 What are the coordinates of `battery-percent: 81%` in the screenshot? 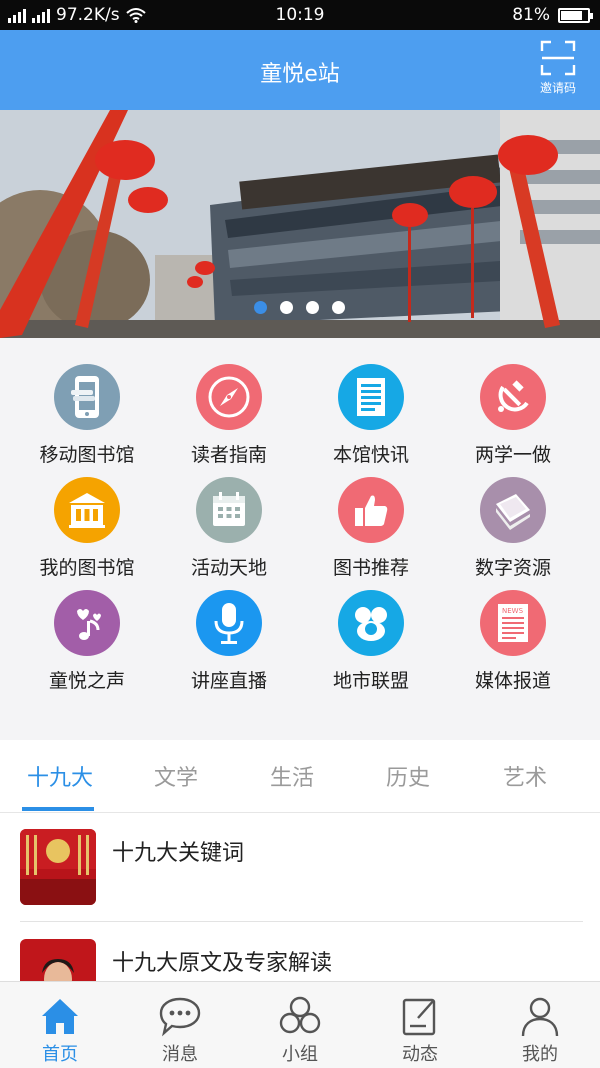 It's located at (531, 15).